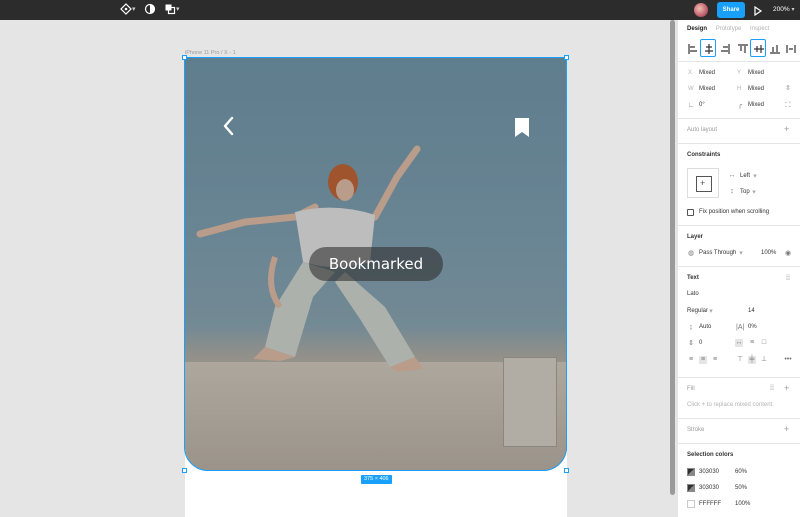  What do you see at coordinates (756, 73) in the screenshot?
I see `y-input: Mixed` at bounding box center [756, 73].